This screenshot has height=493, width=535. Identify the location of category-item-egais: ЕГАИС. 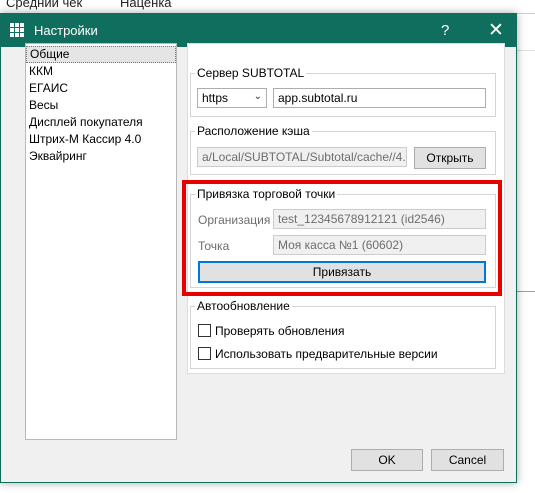
(101, 88).